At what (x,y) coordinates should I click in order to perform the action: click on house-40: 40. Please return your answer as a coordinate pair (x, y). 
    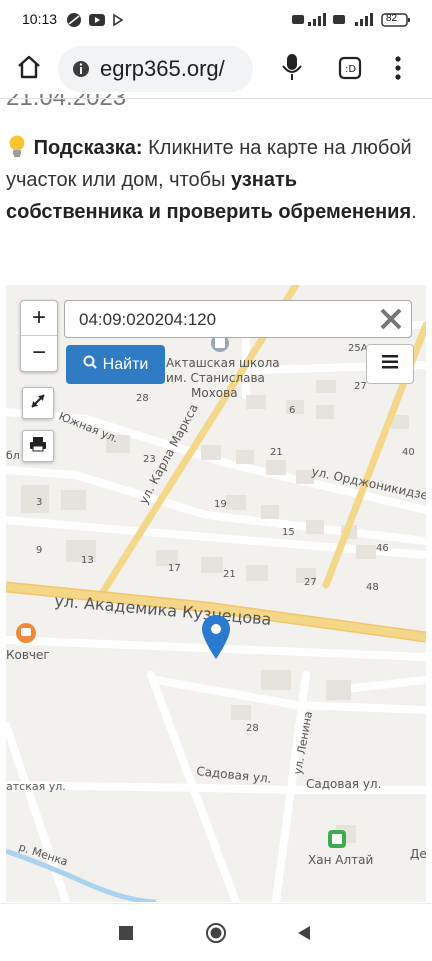
    Looking at the image, I should click on (408, 452).